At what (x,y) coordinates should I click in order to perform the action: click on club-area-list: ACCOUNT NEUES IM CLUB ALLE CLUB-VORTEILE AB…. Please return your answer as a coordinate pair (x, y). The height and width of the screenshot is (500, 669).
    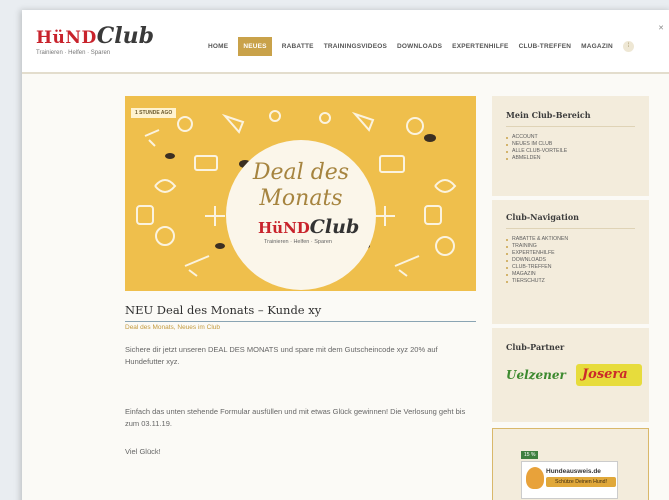
    Looking at the image, I should click on (570, 148).